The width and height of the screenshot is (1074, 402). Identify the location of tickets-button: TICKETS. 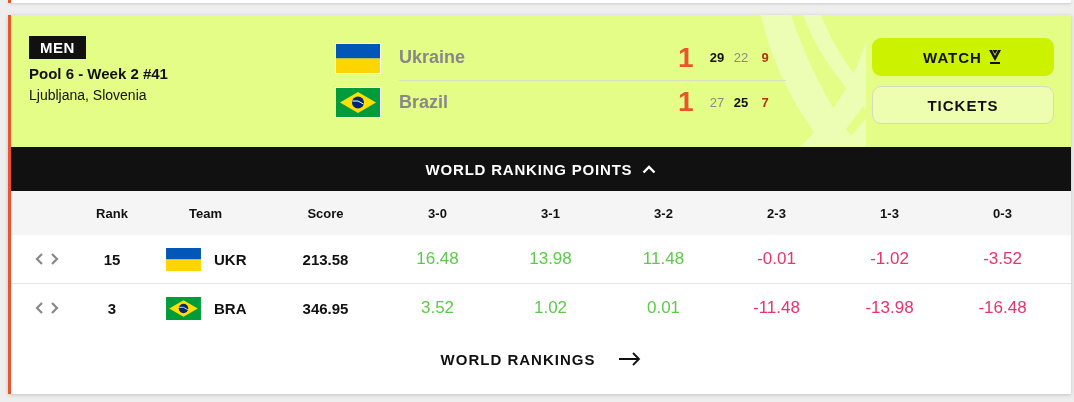
(963, 105).